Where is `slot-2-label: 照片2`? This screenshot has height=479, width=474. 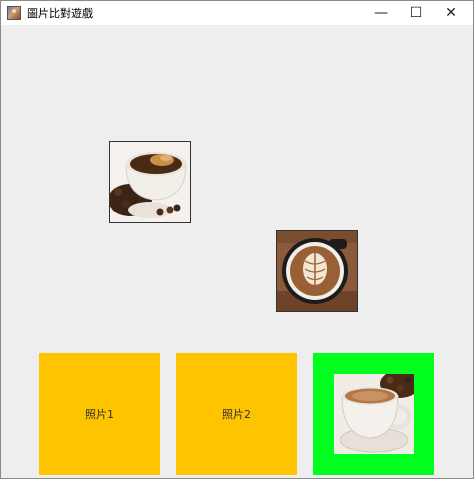
slot-2-label: 照片2 is located at coordinates (236, 414).